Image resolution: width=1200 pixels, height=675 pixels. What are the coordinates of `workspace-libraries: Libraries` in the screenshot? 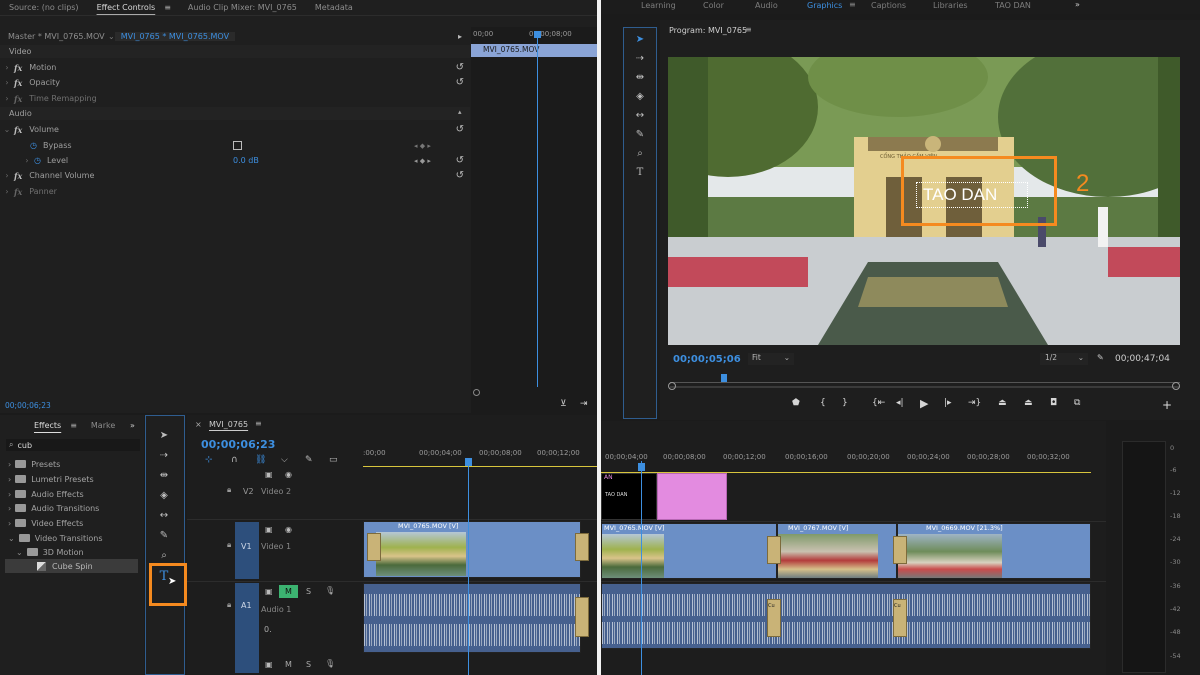 It's located at (950, 5).